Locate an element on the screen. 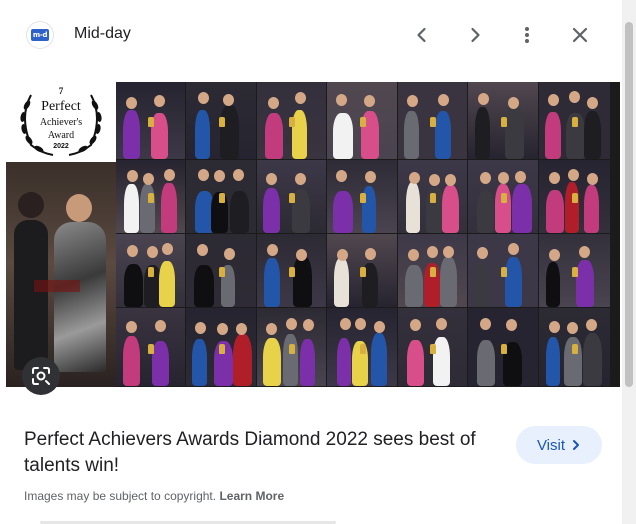  close-icon is located at coordinates (580, 35).